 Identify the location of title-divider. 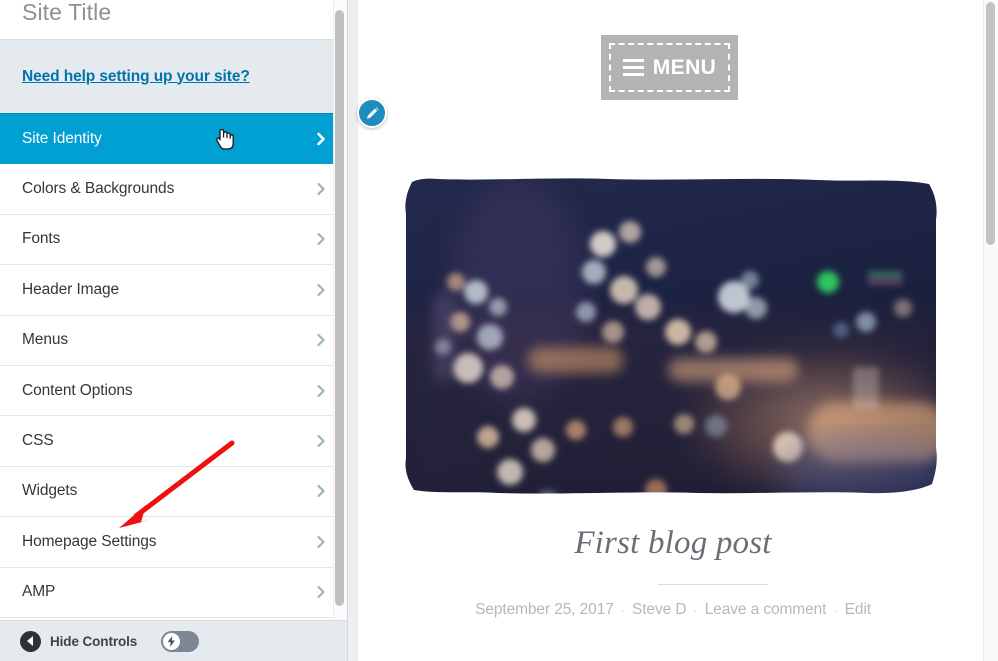
(713, 584).